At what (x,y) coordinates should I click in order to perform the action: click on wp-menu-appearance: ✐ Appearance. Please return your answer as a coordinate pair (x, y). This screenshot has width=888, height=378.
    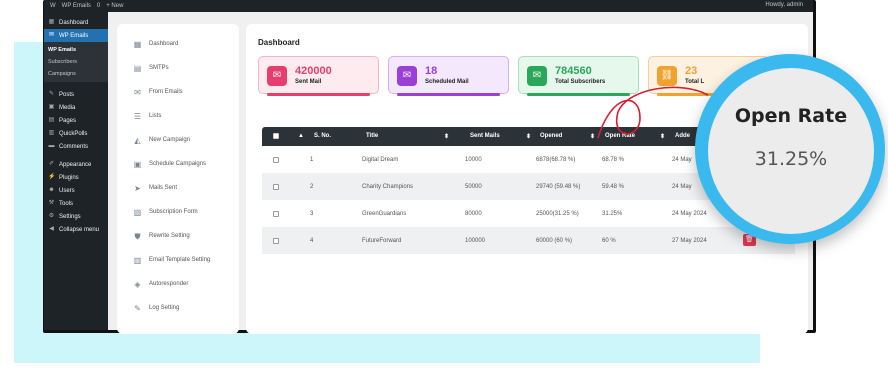
    Looking at the image, I should click on (76, 164).